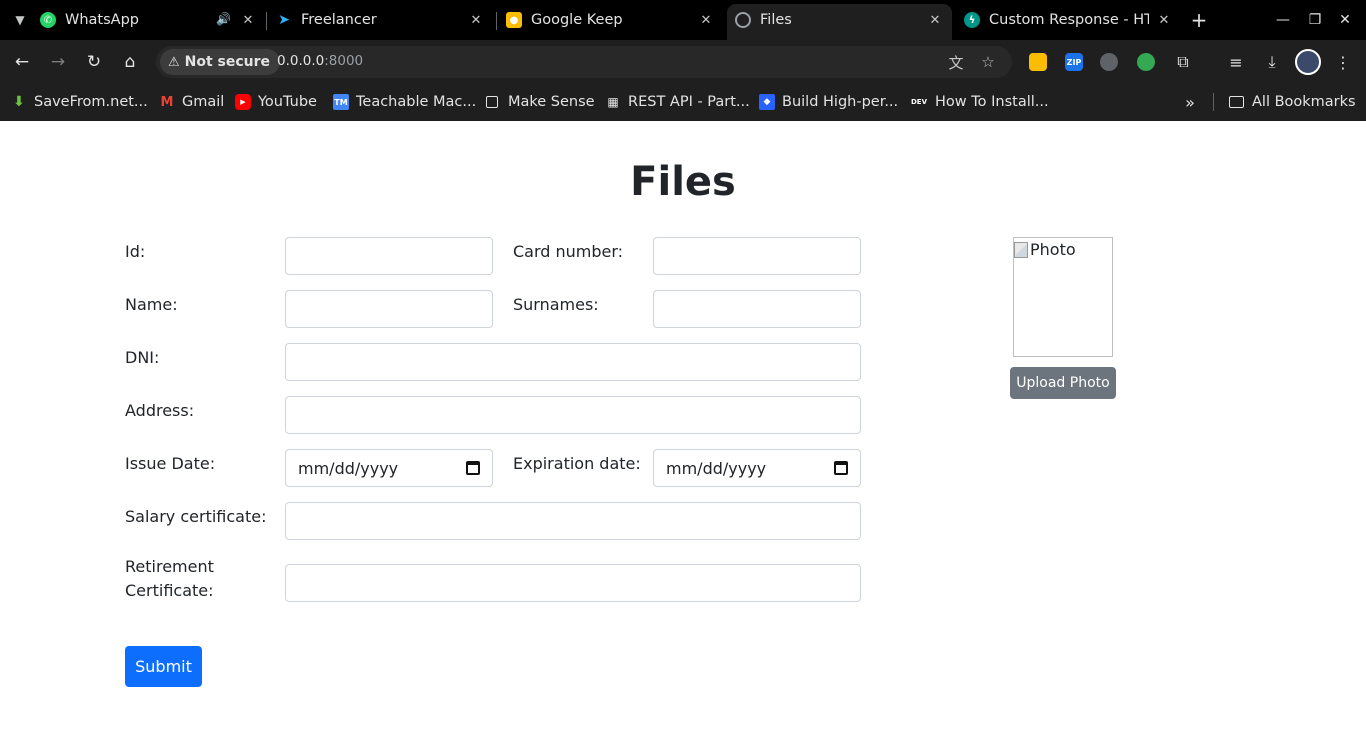  I want to click on download-icon: ⤓, so click(1272, 62).